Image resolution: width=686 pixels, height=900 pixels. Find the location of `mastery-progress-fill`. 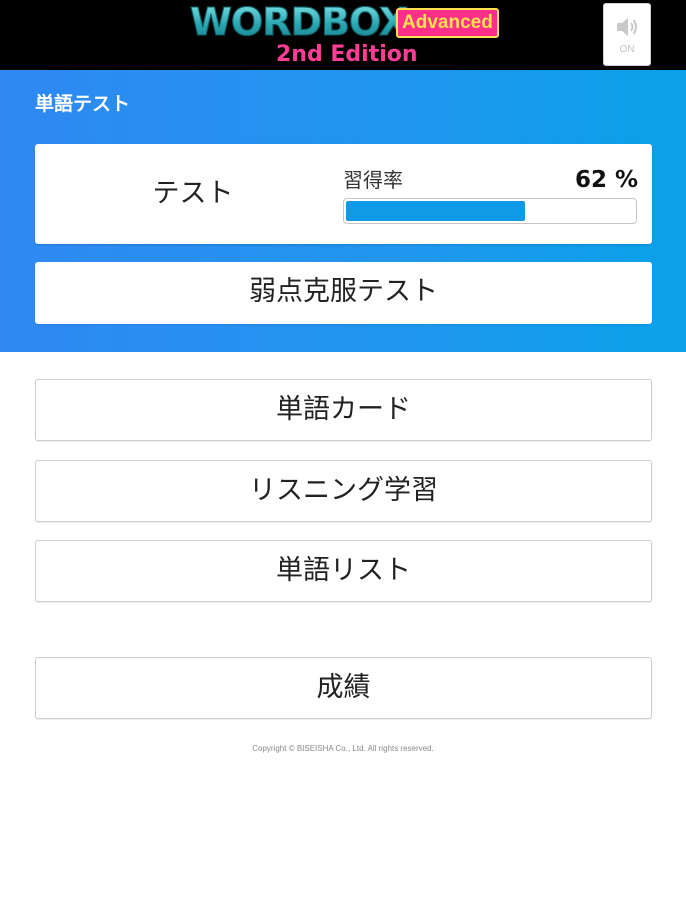

mastery-progress-fill is located at coordinates (435, 211).